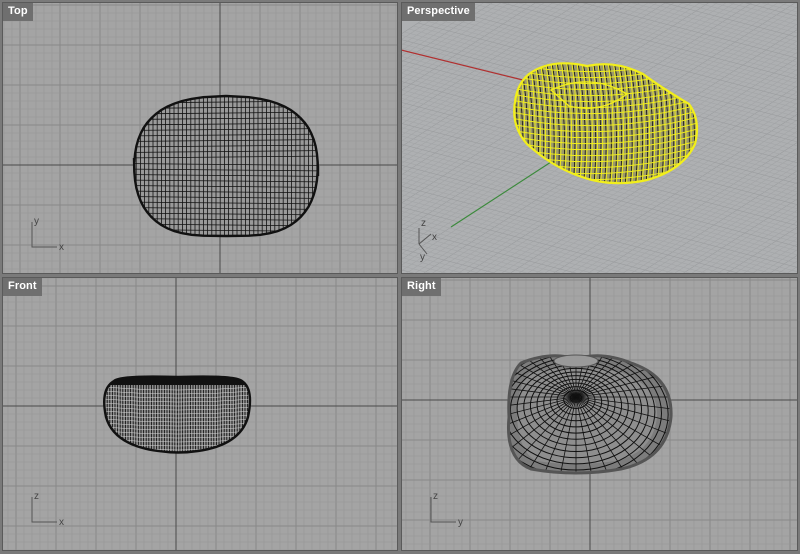 This screenshot has width=800, height=554. Describe the element at coordinates (438, 12) in the screenshot. I see `viewport-title: Perspective` at that location.